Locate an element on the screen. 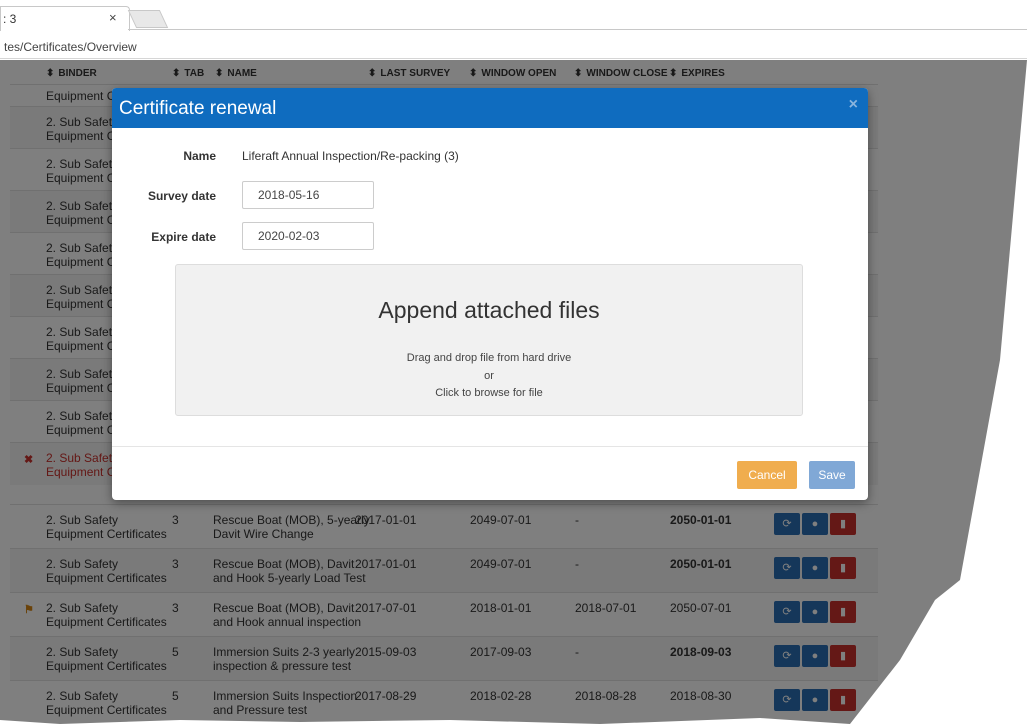  cancel-button: Cancel is located at coordinates (767, 475).